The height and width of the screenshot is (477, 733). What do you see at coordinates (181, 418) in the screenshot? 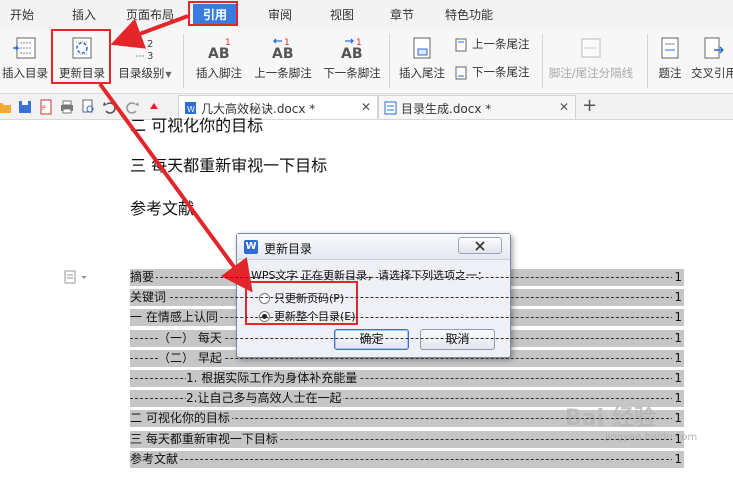
I see `toc-entry-text: 二 可视化你的目标` at bounding box center [181, 418].